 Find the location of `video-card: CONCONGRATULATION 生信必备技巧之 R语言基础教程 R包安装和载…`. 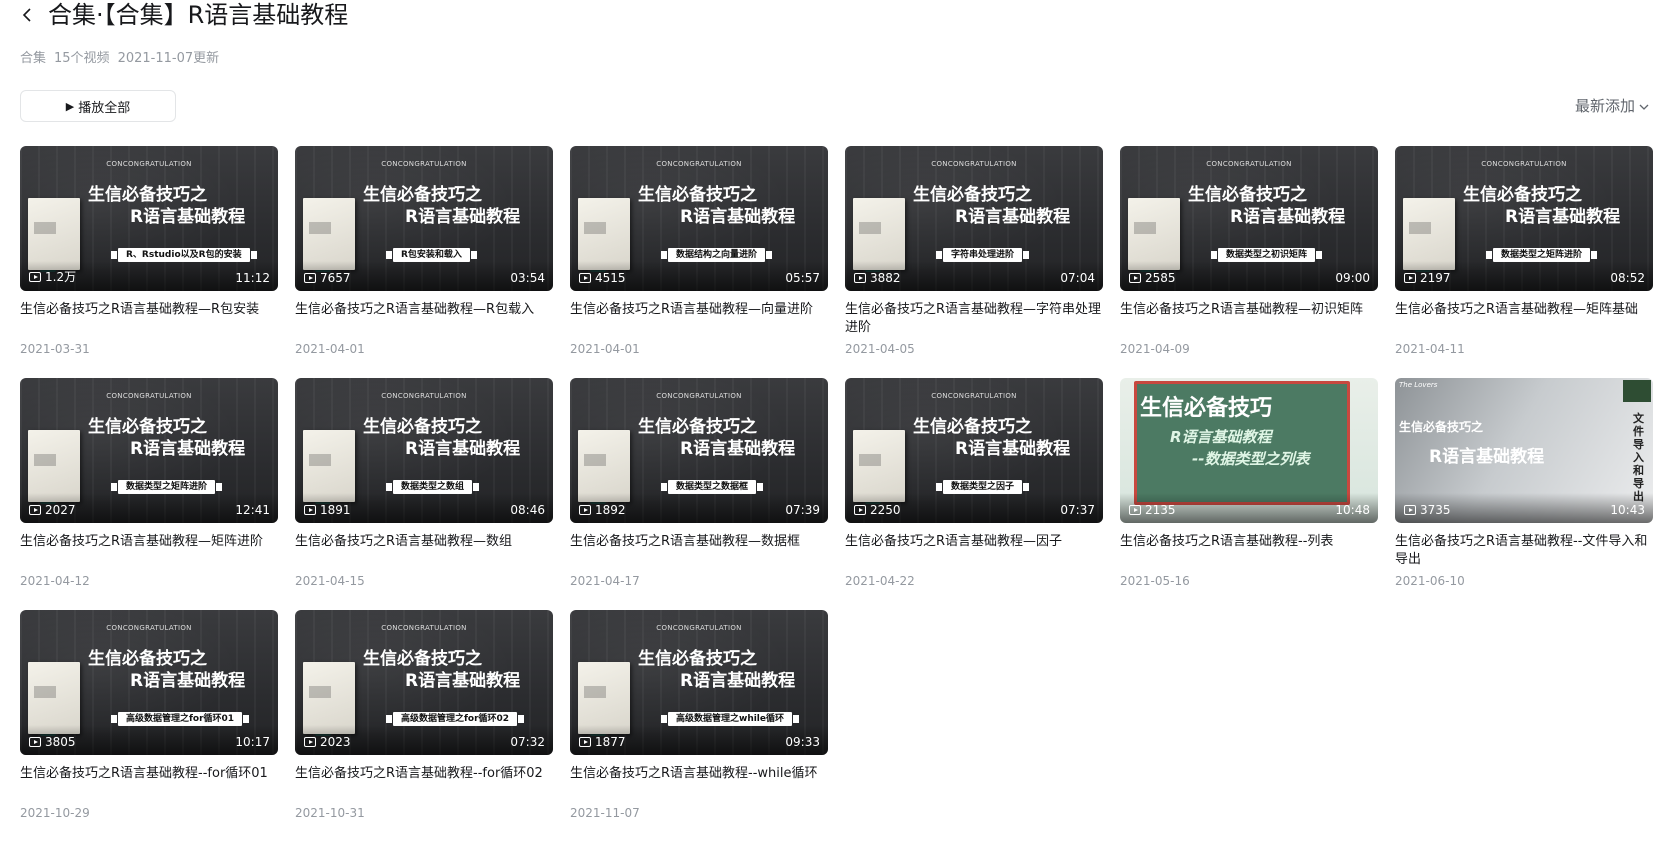

video-card: CONCONGRATULATION 生信必备技巧之 R语言基础教程 R包安装和载… is located at coordinates (424, 262).